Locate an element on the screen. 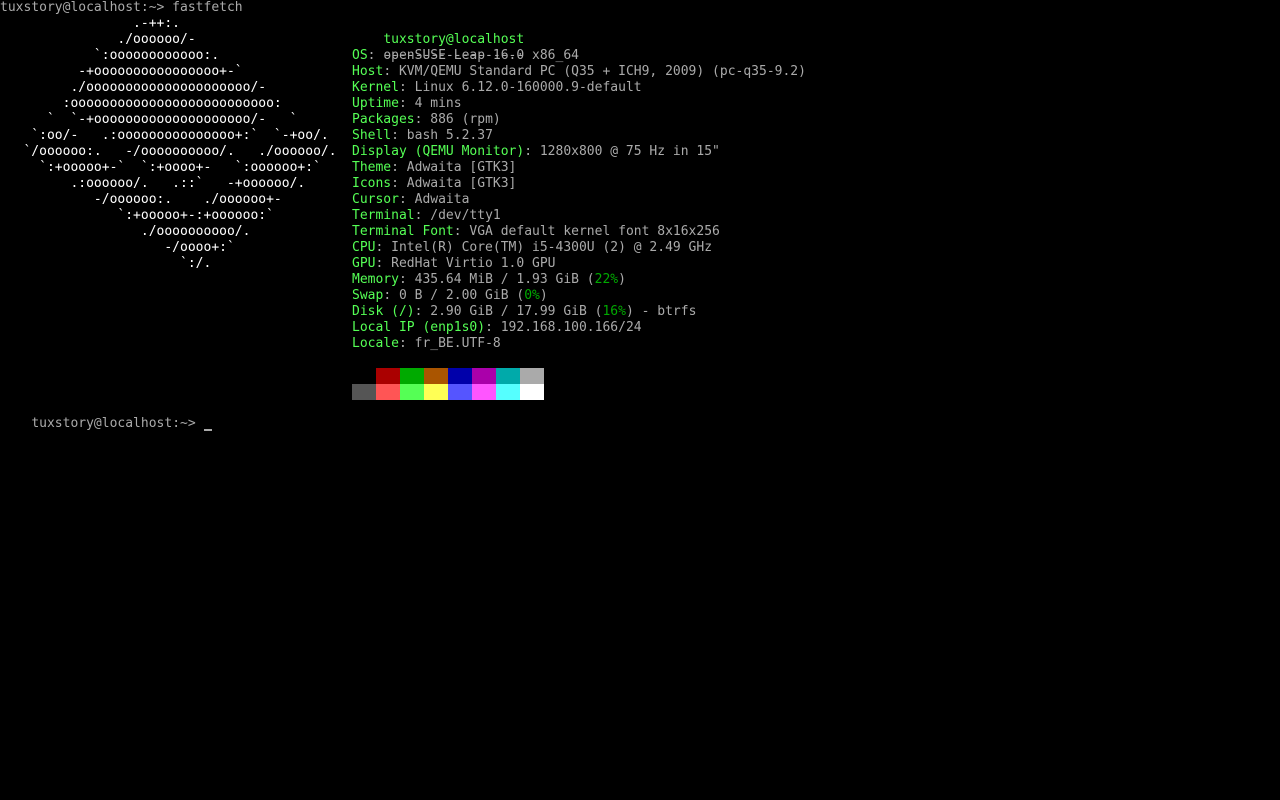 This screenshot has height=800, width=1280. info-value: Adwaita is located at coordinates (442, 199).